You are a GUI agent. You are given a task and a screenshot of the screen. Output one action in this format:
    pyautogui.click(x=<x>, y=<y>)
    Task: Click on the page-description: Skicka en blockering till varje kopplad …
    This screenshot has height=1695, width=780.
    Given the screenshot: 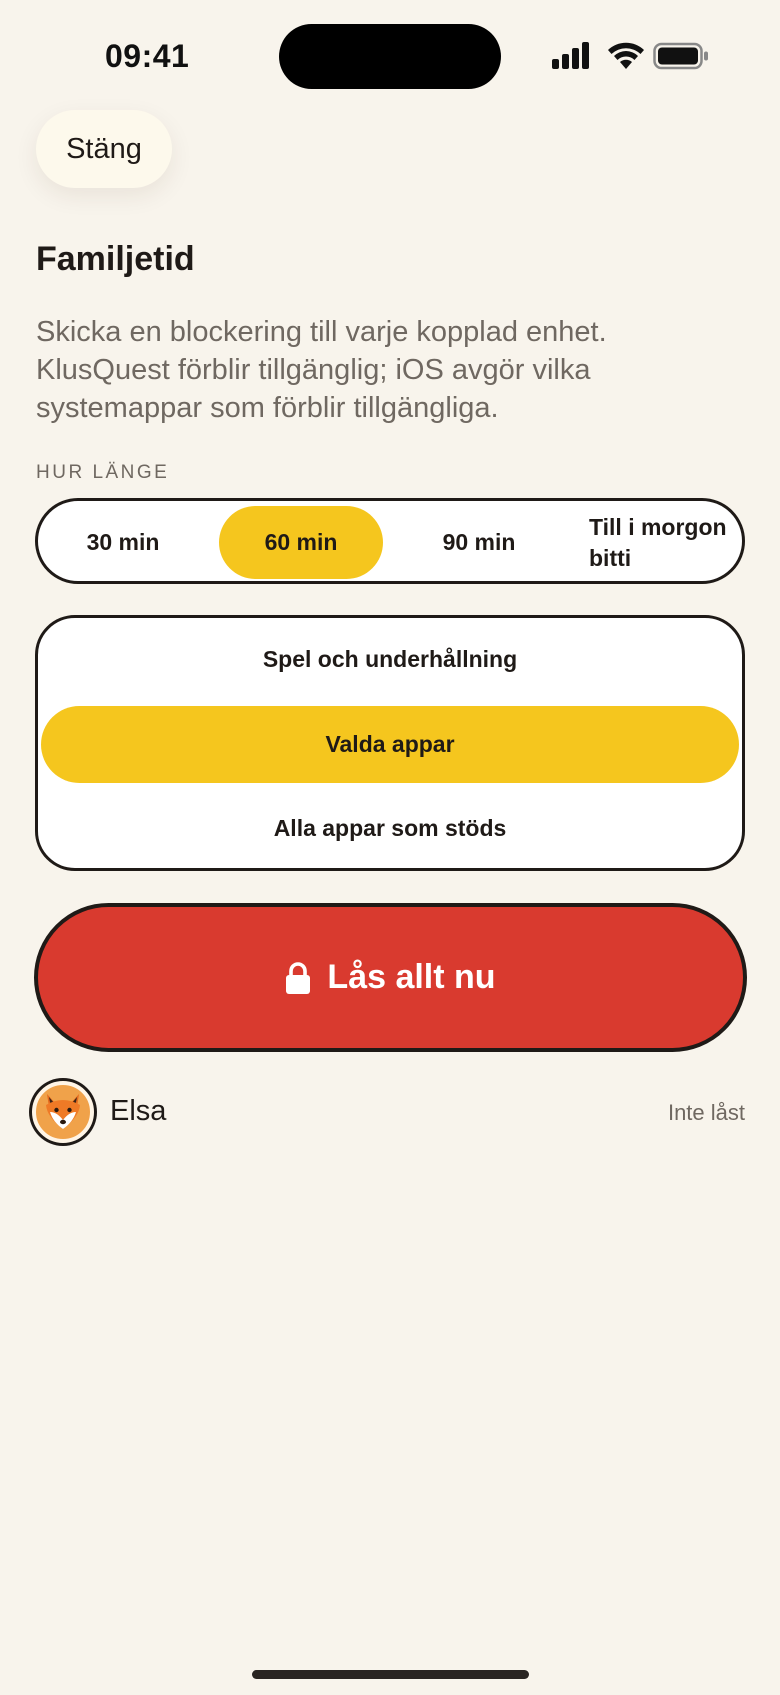 What is the action you would take?
    pyautogui.click(x=321, y=370)
    